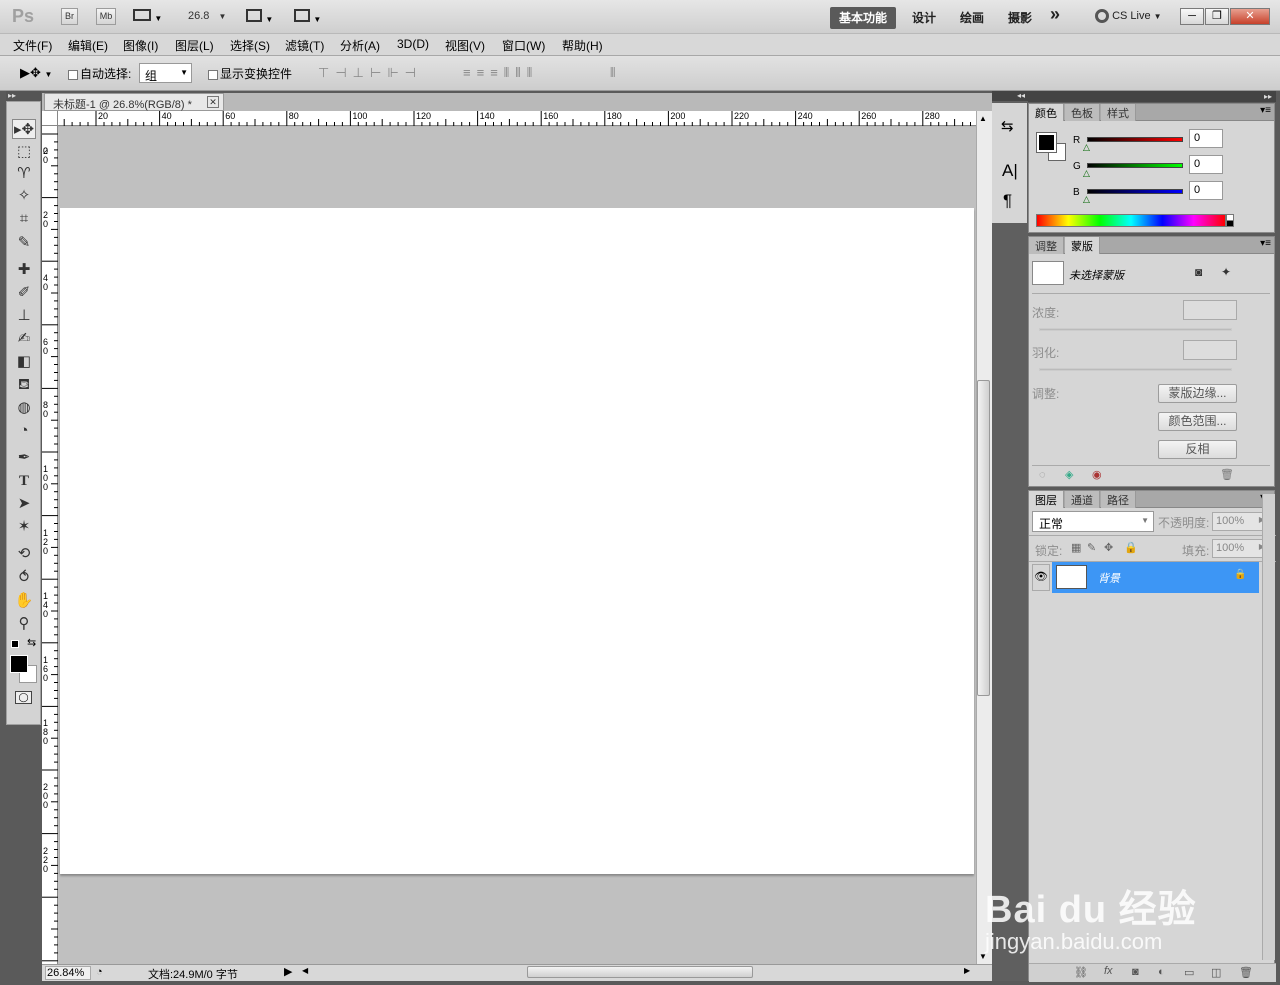 This screenshot has height=985, width=1280. Describe the element at coordinates (307, 17) in the screenshot. I see `screen-mode-button: ▼` at that location.